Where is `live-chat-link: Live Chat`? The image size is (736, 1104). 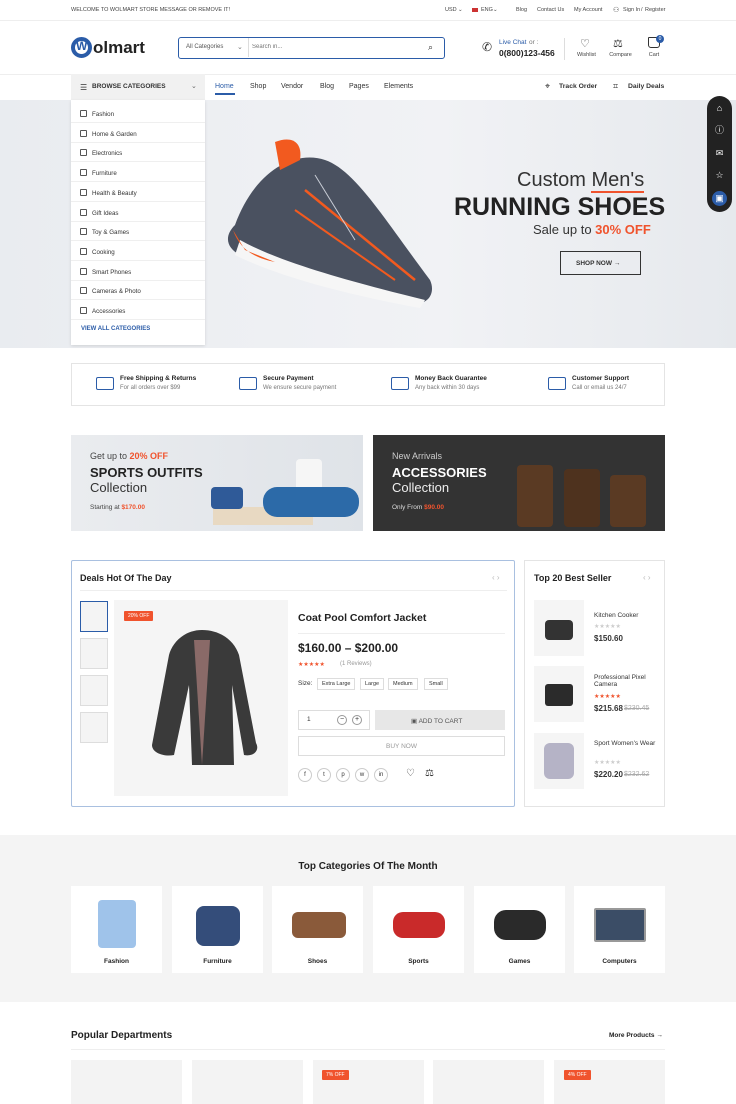
live-chat-link: Live Chat is located at coordinates (512, 42).